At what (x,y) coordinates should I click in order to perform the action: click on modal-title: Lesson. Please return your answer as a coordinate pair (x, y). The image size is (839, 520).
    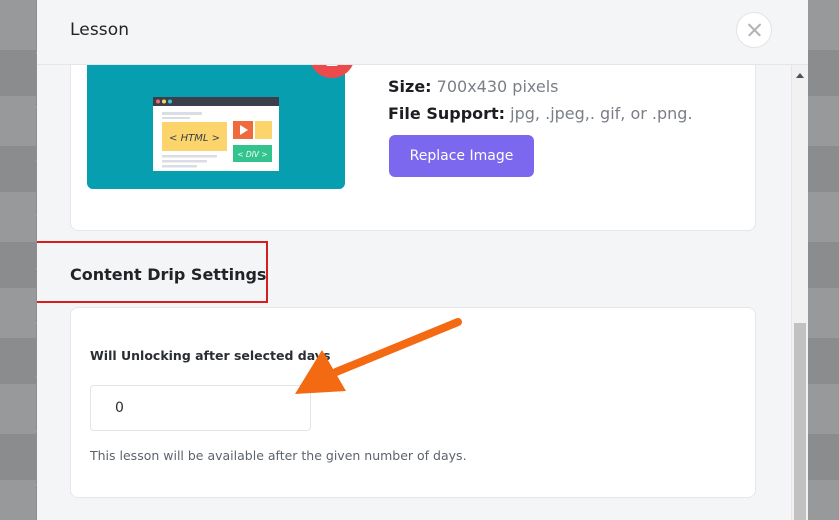
    Looking at the image, I should click on (100, 30).